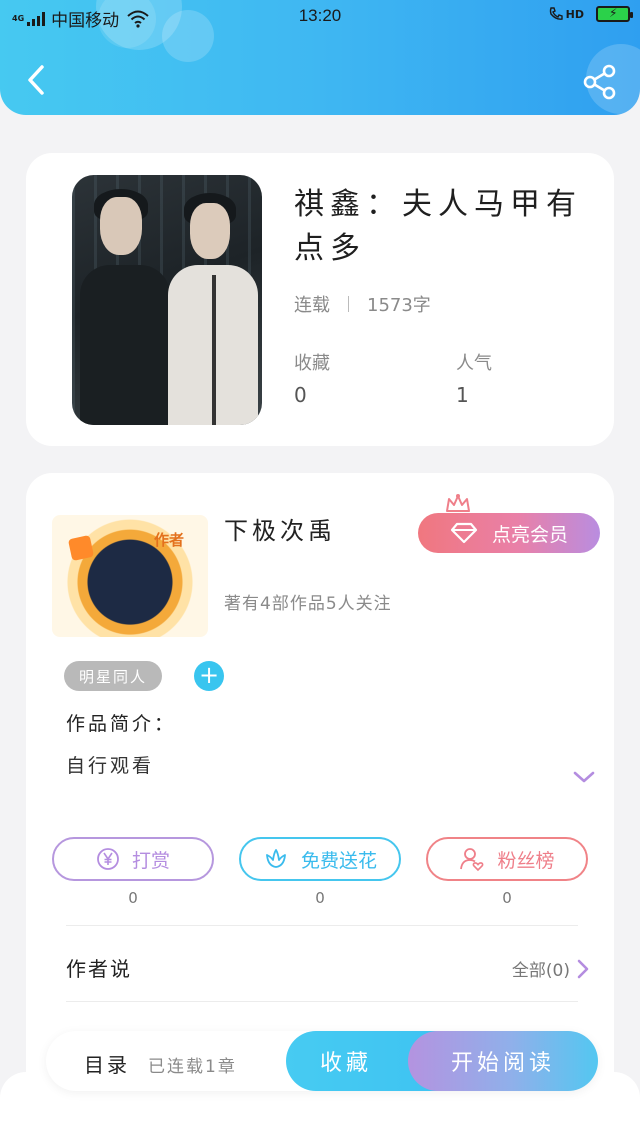  I want to click on vip-button: 点亮会员, so click(509, 533).